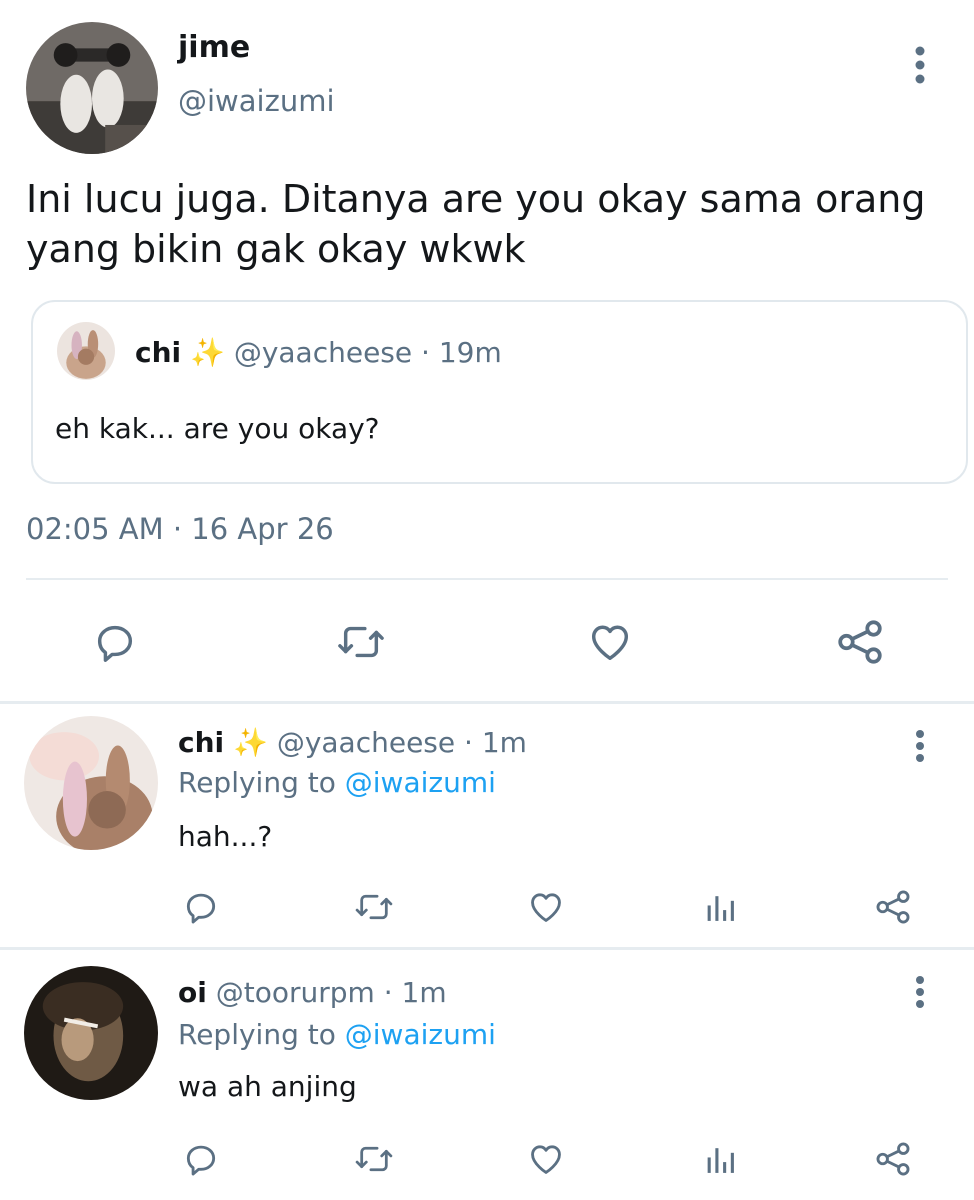 Image resolution: width=974 pixels, height=1200 pixels. I want to click on user-handle: @iwaizumi, so click(256, 101).